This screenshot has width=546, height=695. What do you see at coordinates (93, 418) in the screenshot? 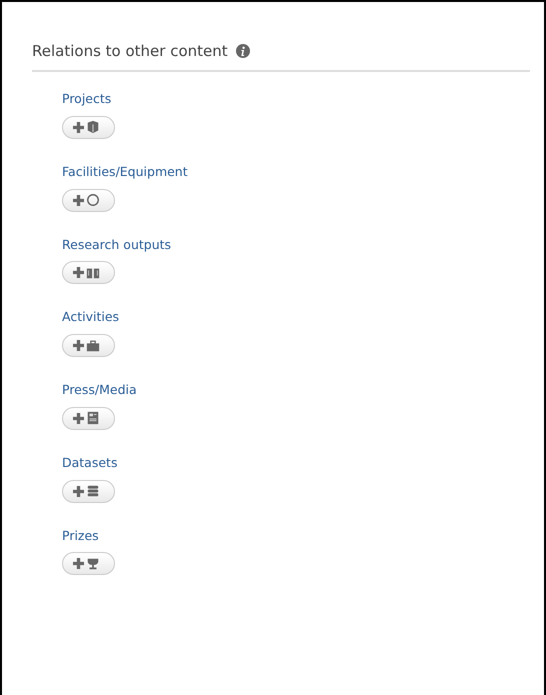
I see `newspaper-icon` at bounding box center [93, 418].